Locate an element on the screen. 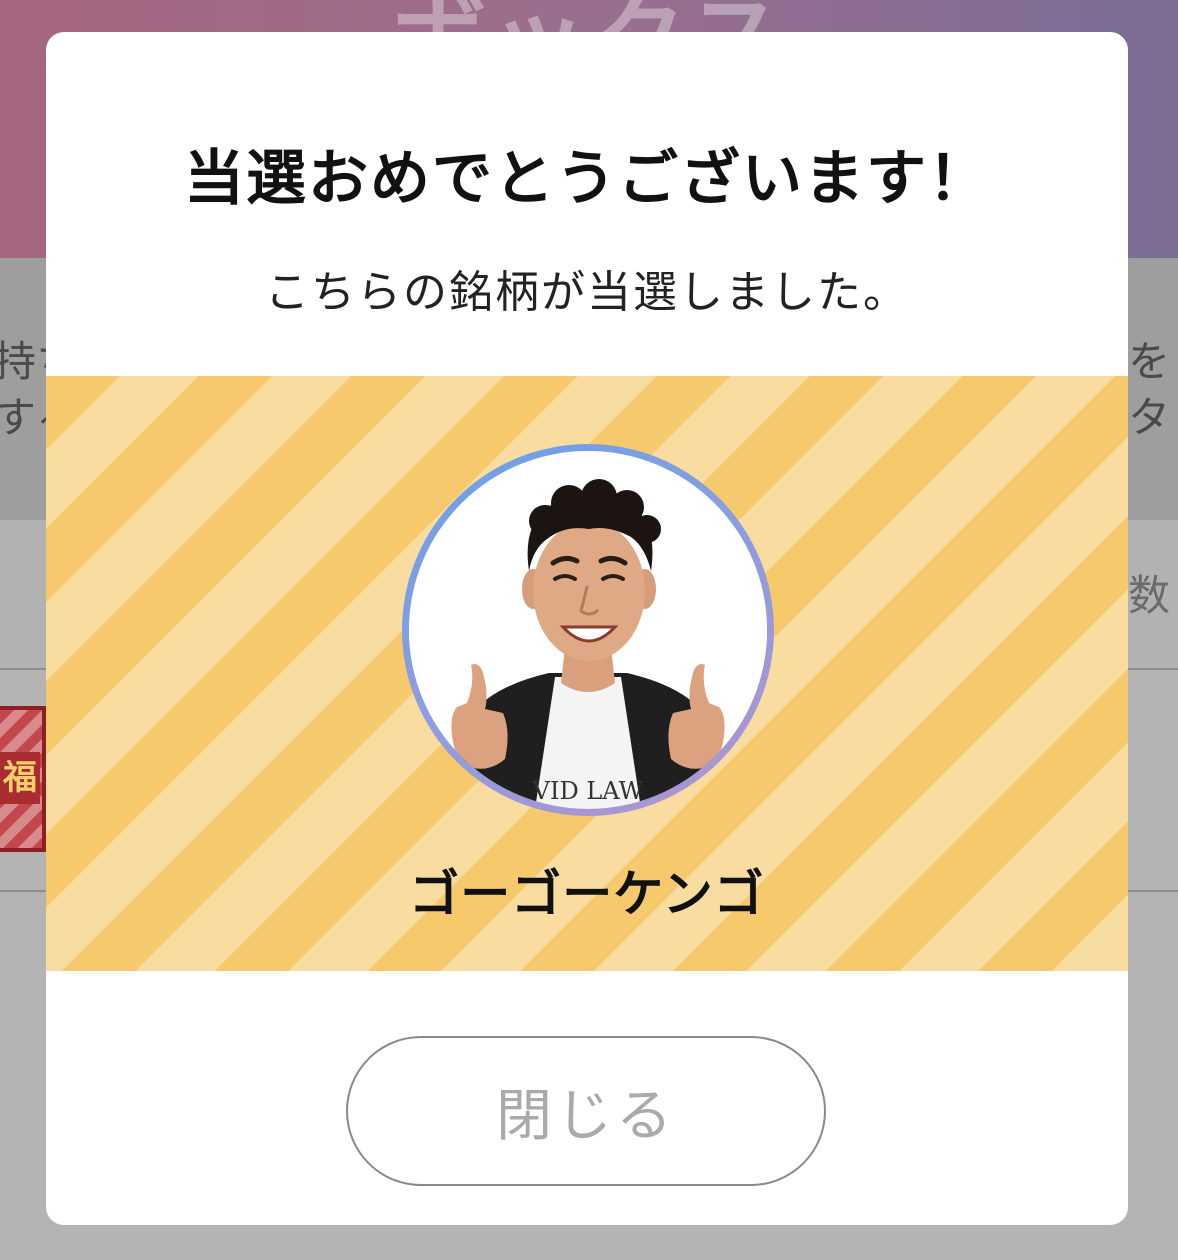  person-photo: VID LAW is located at coordinates (588, 630).